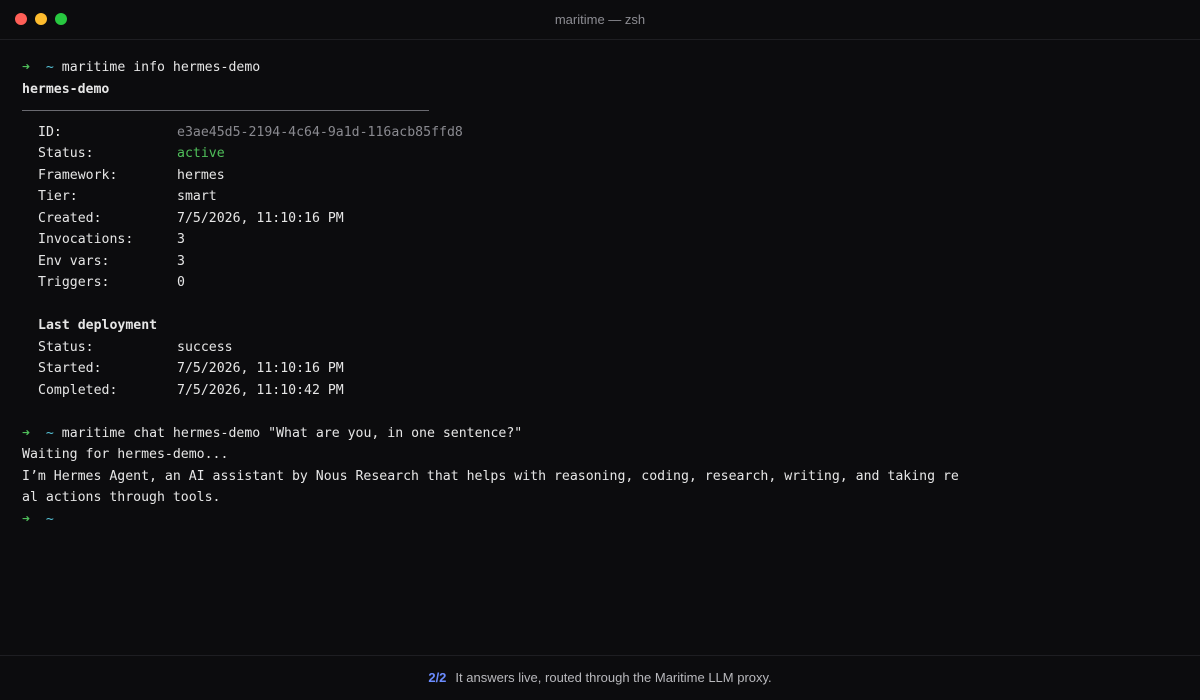 The height and width of the screenshot is (700, 1200). Describe the element at coordinates (78, 390) in the screenshot. I see `field-key: Completed:` at that location.